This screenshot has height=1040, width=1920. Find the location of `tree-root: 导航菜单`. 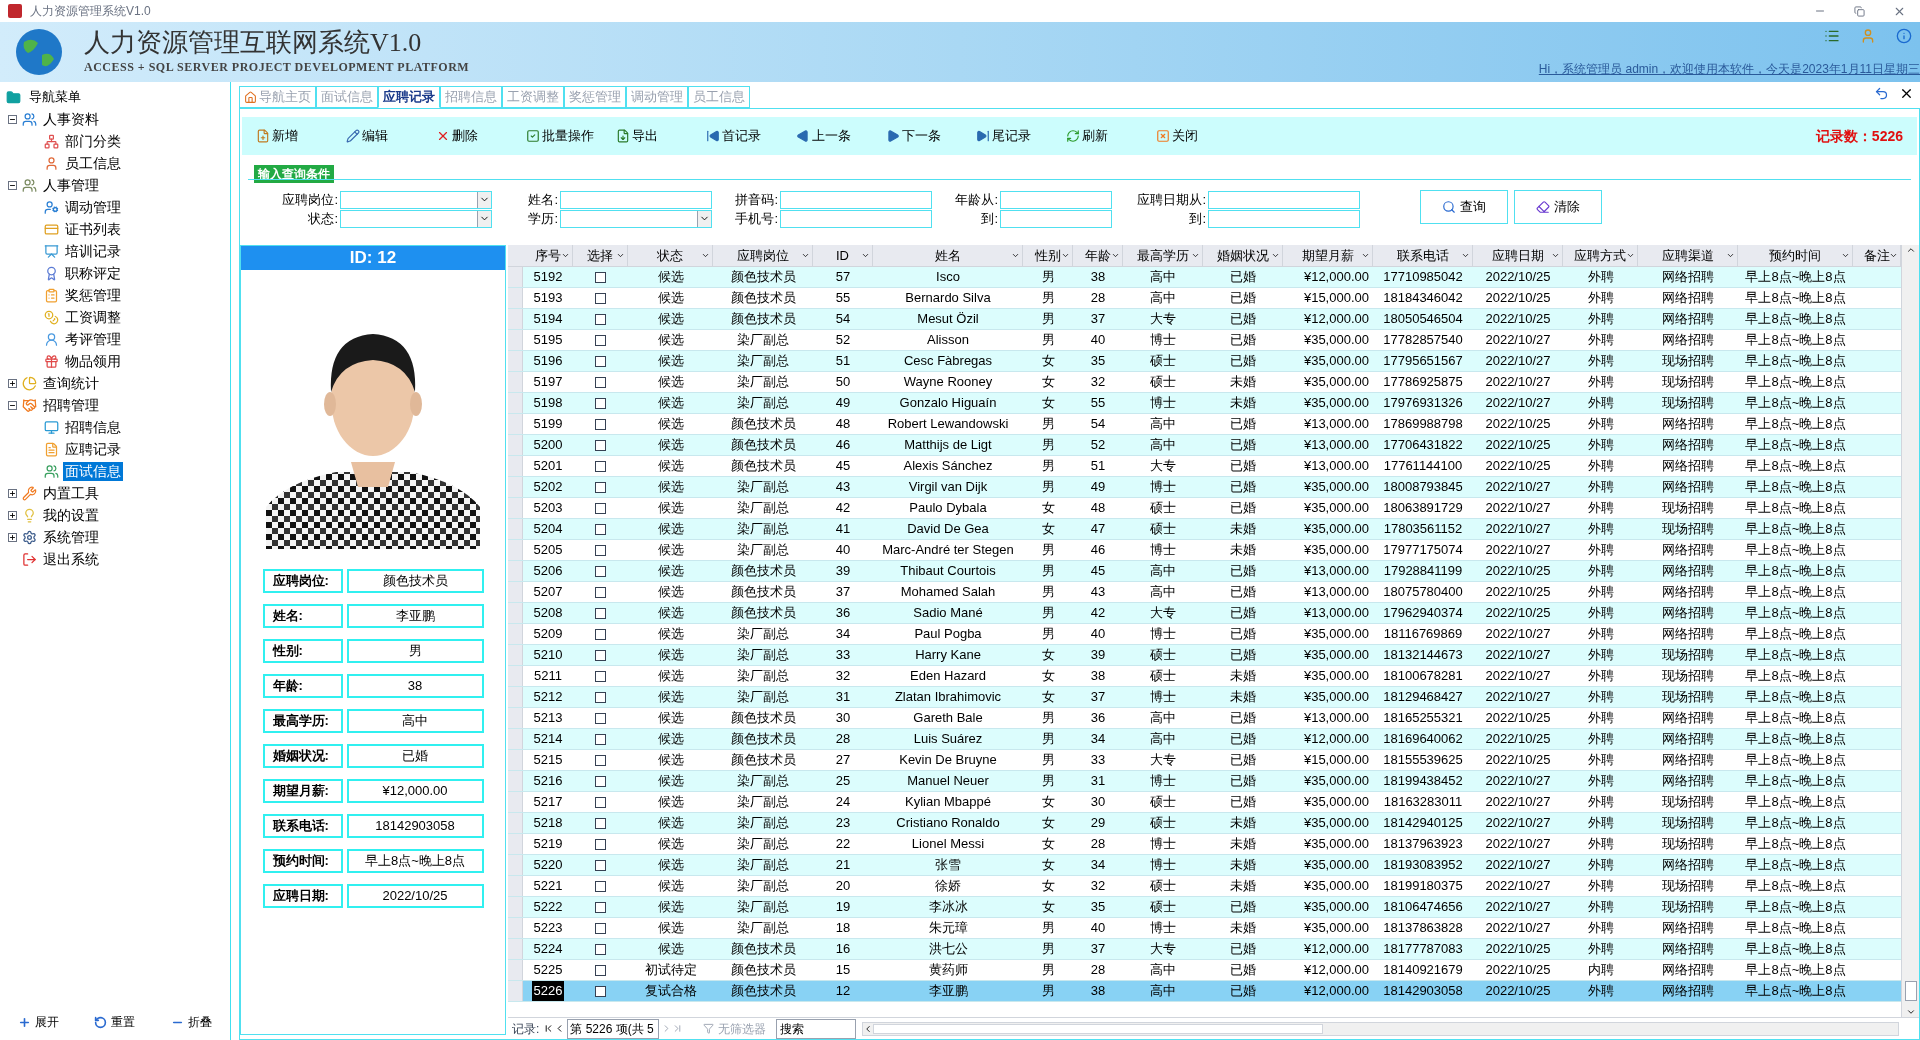

tree-root: 导航菜单 is located at coordinates (55, 97).